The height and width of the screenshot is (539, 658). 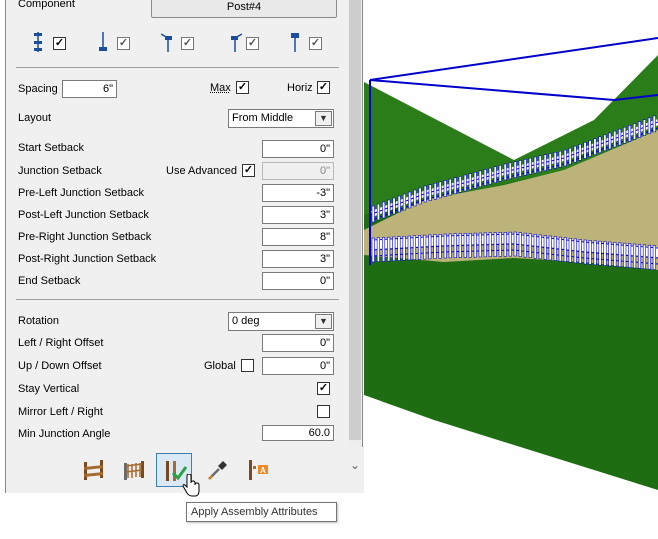 What do you see at coordinates (103, 42) in the screenshot?
I see `post-bottom-icon` at bounding box center [103, 42].